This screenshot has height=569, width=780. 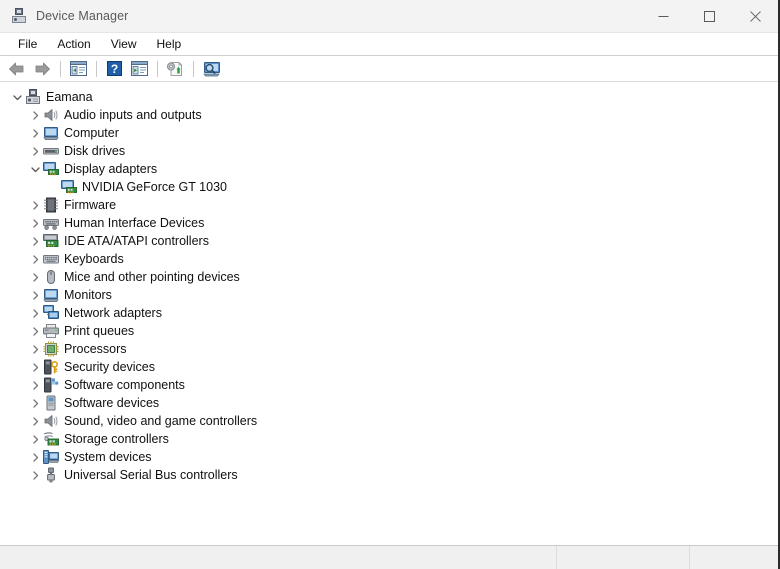 What do you see at coordinates (69, 187) in the screenshot?
I see `display-adapter-icon` at bounding box center [69, 187].